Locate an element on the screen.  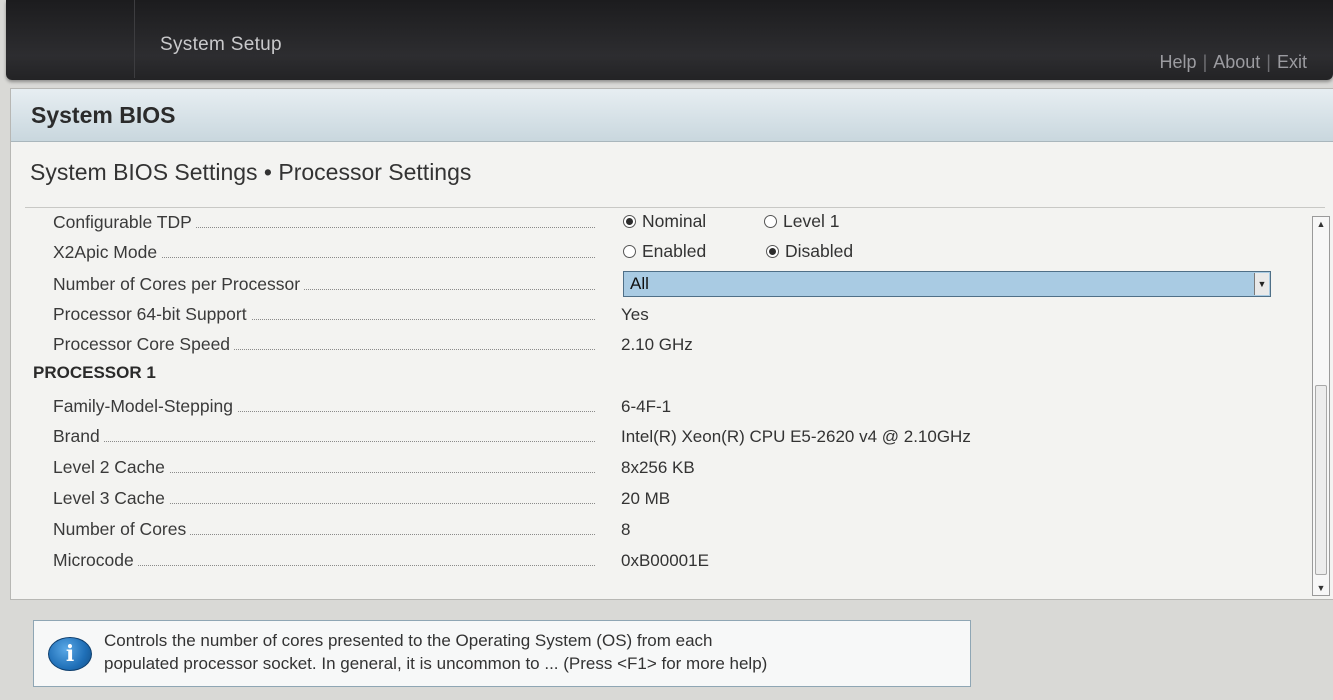
radio-label: Enabled is located at coordinates (674, 251).